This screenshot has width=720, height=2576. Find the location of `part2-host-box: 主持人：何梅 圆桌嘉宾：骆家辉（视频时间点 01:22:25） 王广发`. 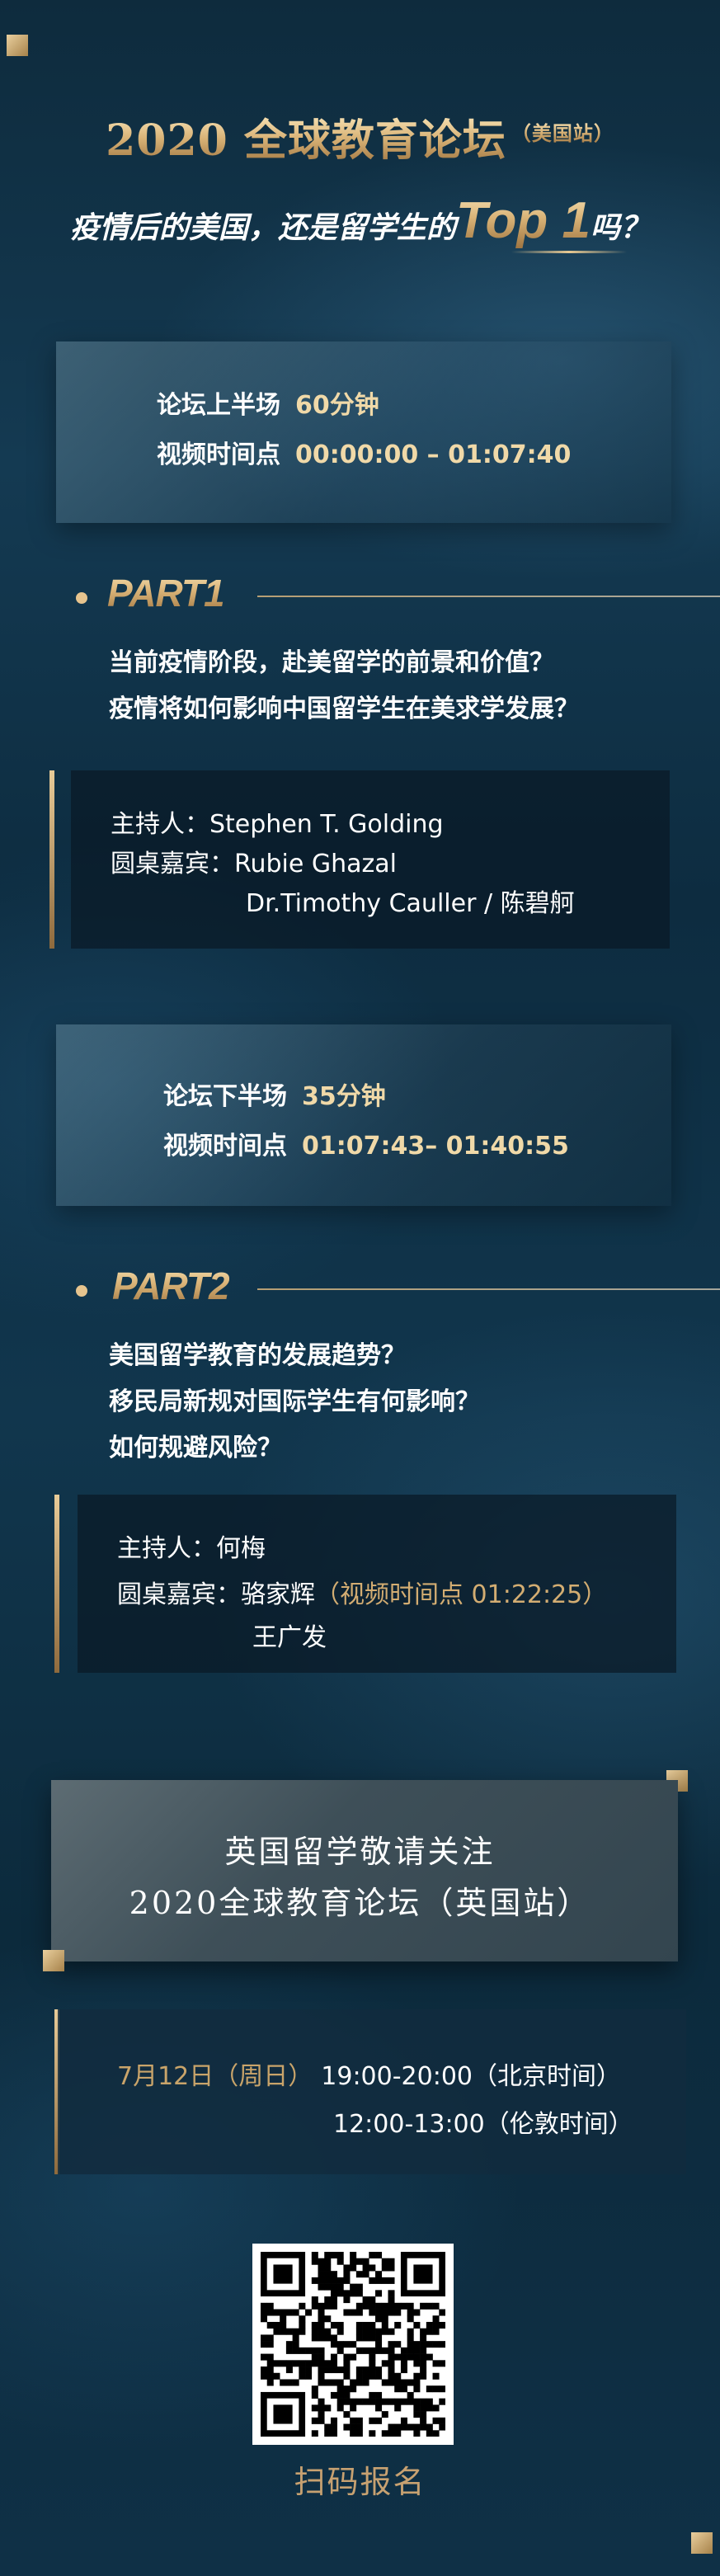

part2-host-box: 主持人：何梅 圆桌嘉宾：骆家辉（视频时间点 01:22:25） 王广发 is located at coordinates (377, 1584).